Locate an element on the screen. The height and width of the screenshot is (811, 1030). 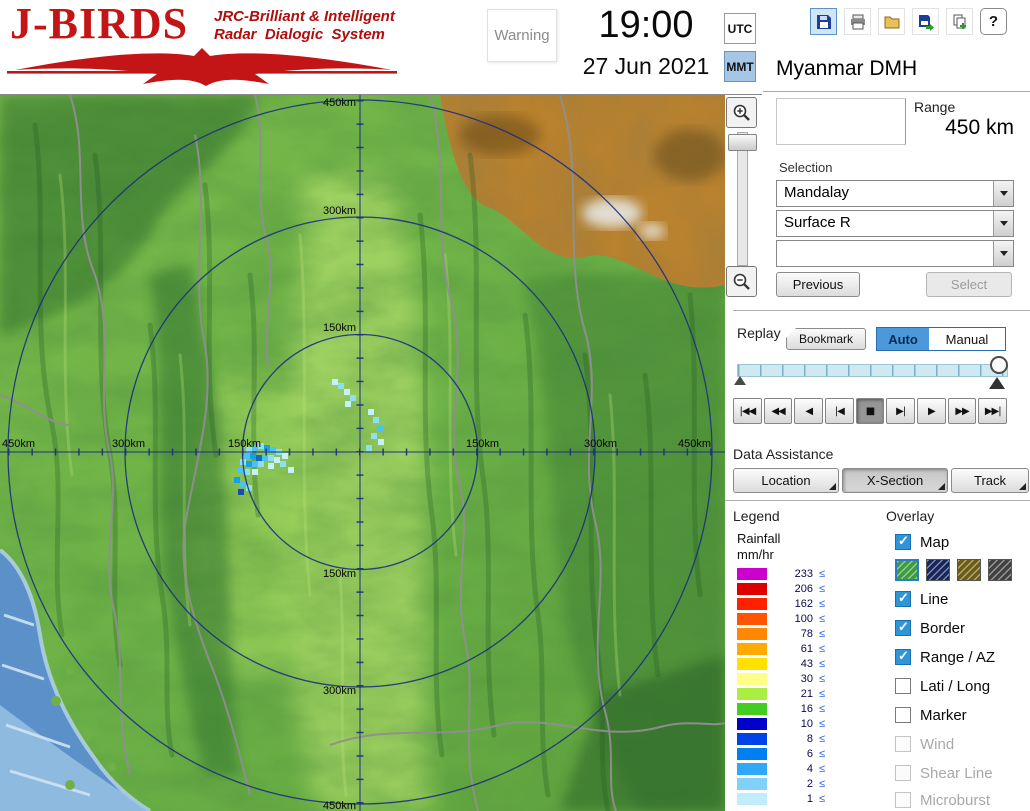
legend-label: Legend is located at coordinates (756, 516).